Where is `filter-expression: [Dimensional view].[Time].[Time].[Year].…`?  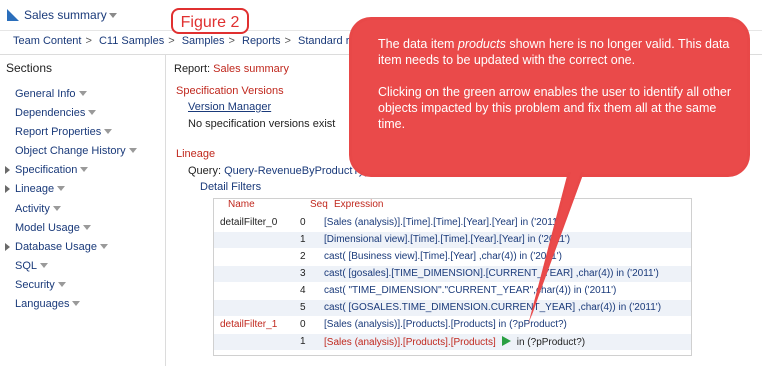 filter-expression: [Dimensional view].[Time].[Time].[Year].… is located at coordinates (447, 239).